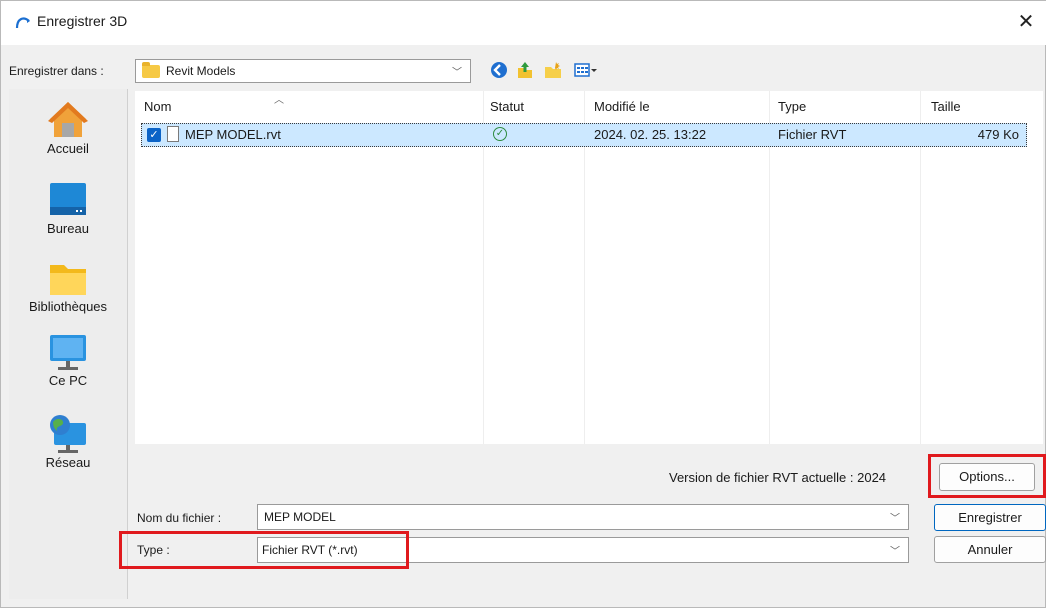 The height and width of the screenshot is (608, 1046). What do you see at coordinates (553, 70) in the screenshot?
I see `new-folder-icon` at bounding box center [553, 70].